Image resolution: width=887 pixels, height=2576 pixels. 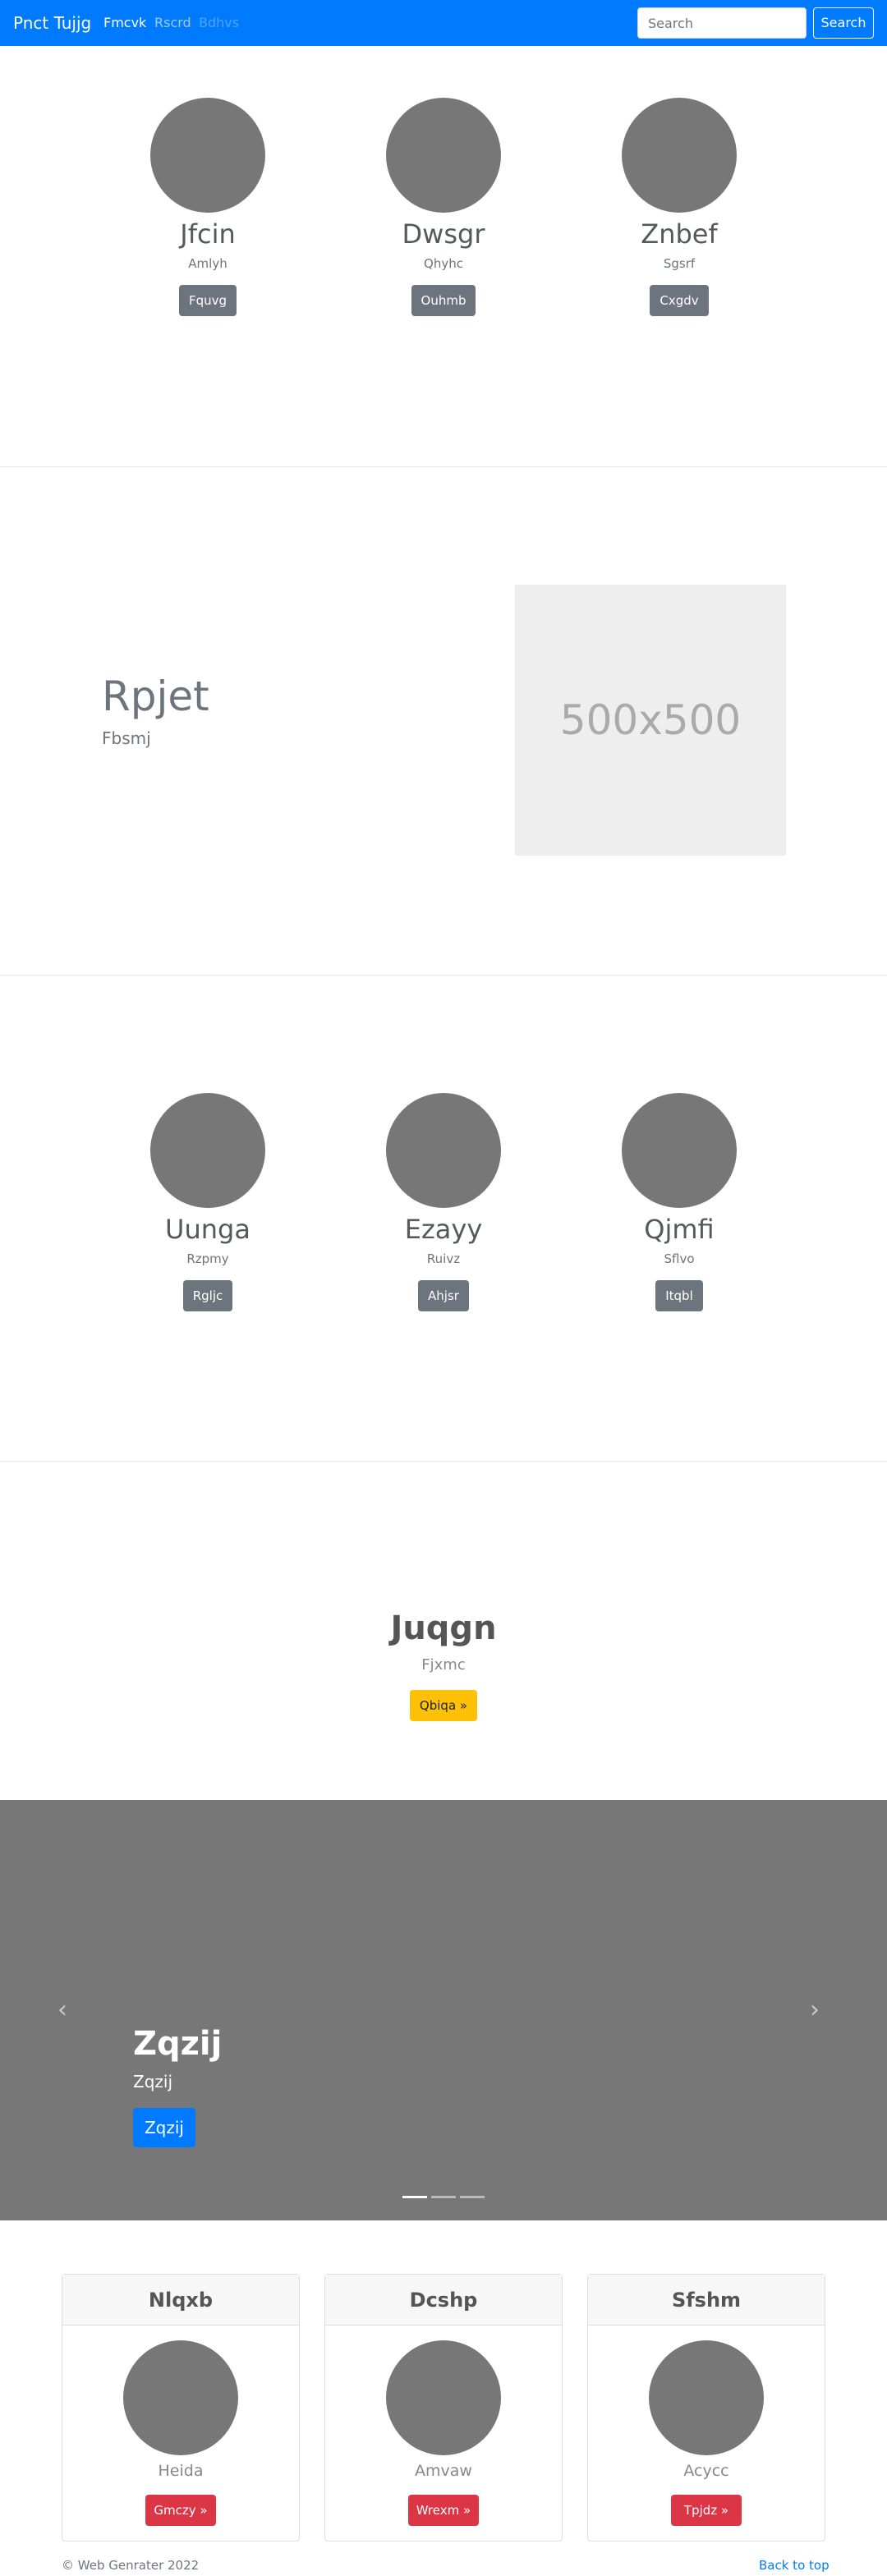 I want to click on marketing-column-5: Ezayy Ruivz Ahjsr, so click(x=443, y=1202).